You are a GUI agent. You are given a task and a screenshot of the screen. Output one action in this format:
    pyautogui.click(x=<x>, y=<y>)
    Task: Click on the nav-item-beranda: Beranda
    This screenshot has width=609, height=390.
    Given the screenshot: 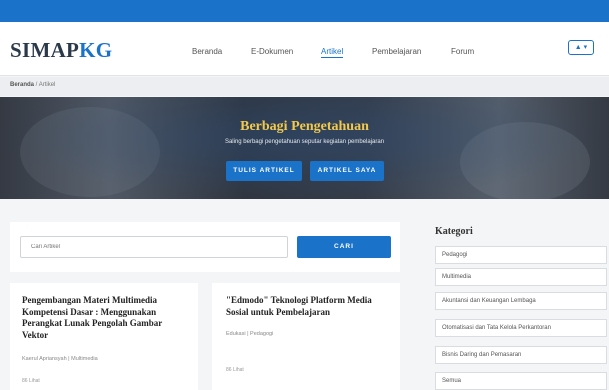 What is the action you would take?
    pyautogui.click(x=207, y=51)
    